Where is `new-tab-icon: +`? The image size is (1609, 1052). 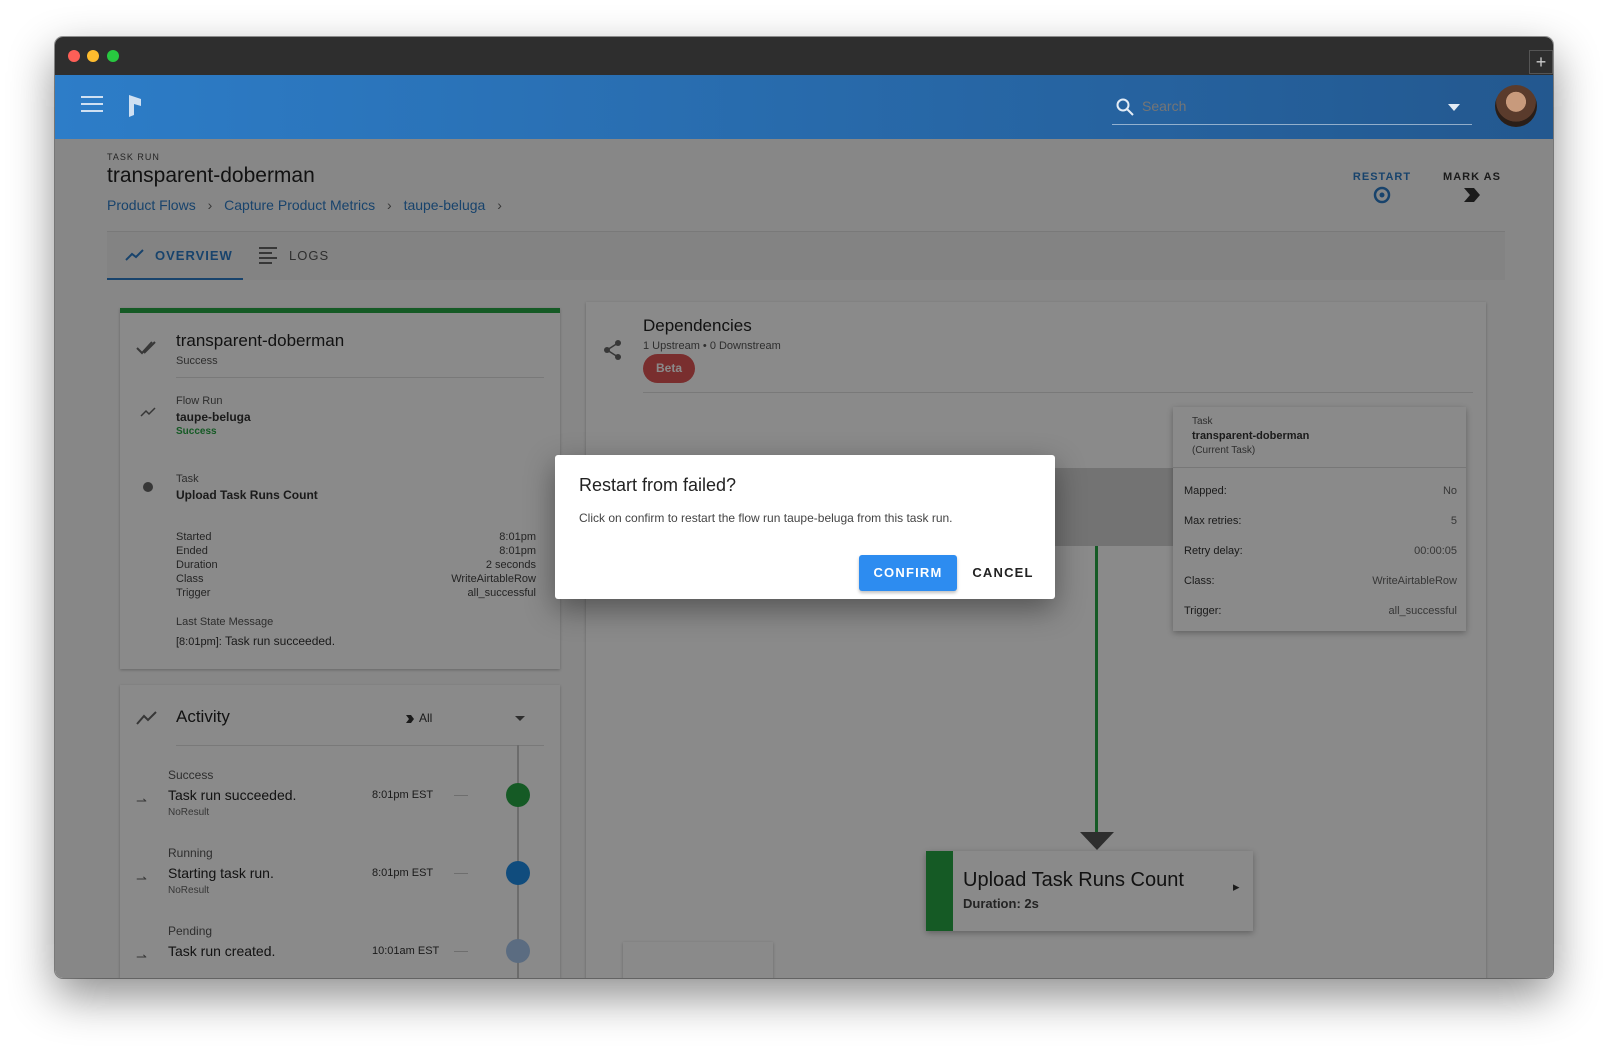 new-tab-icon: + is located at coordinates (1541, 62).